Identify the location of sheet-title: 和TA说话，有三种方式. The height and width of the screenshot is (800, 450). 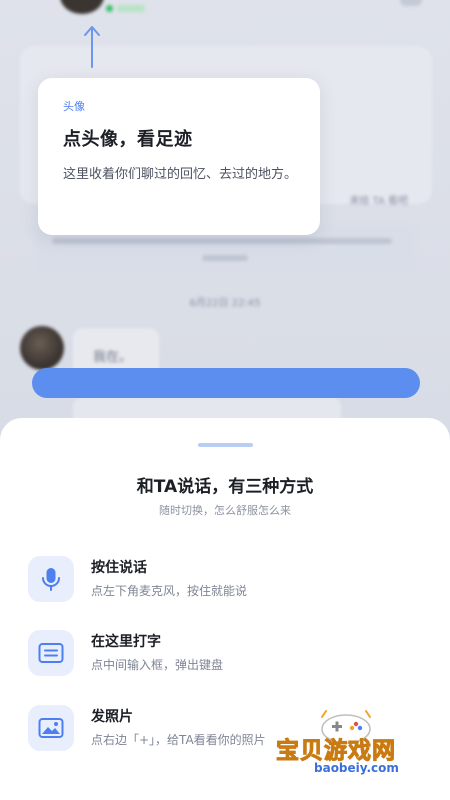
(225, 487).